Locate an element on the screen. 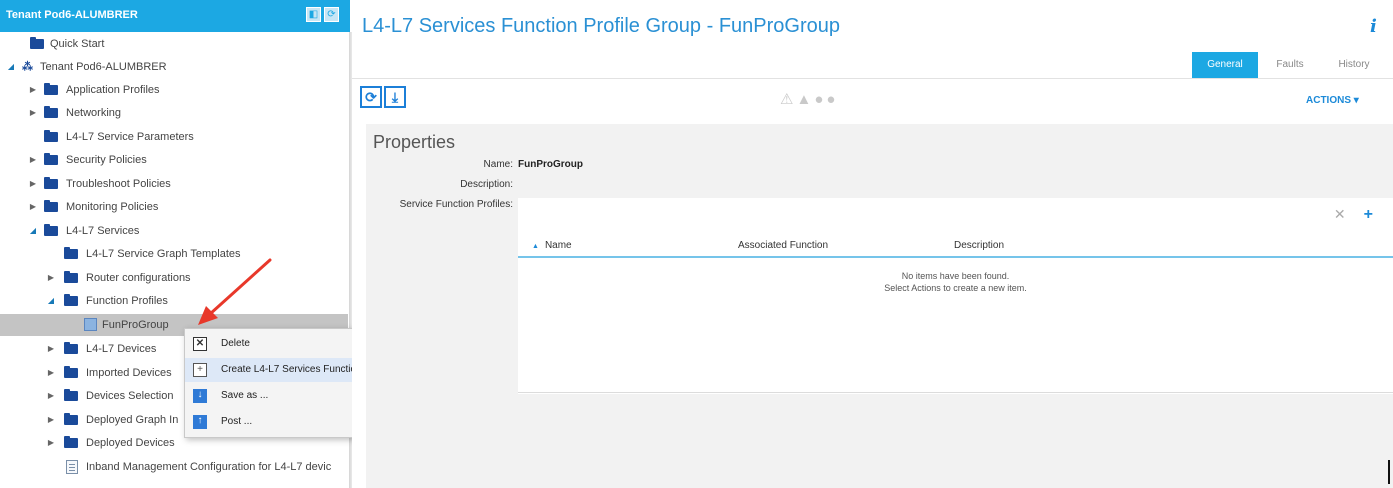 The image size is (1393, 488). tree-item-quick-start: Quick Start is located at coordinates (175, 44).